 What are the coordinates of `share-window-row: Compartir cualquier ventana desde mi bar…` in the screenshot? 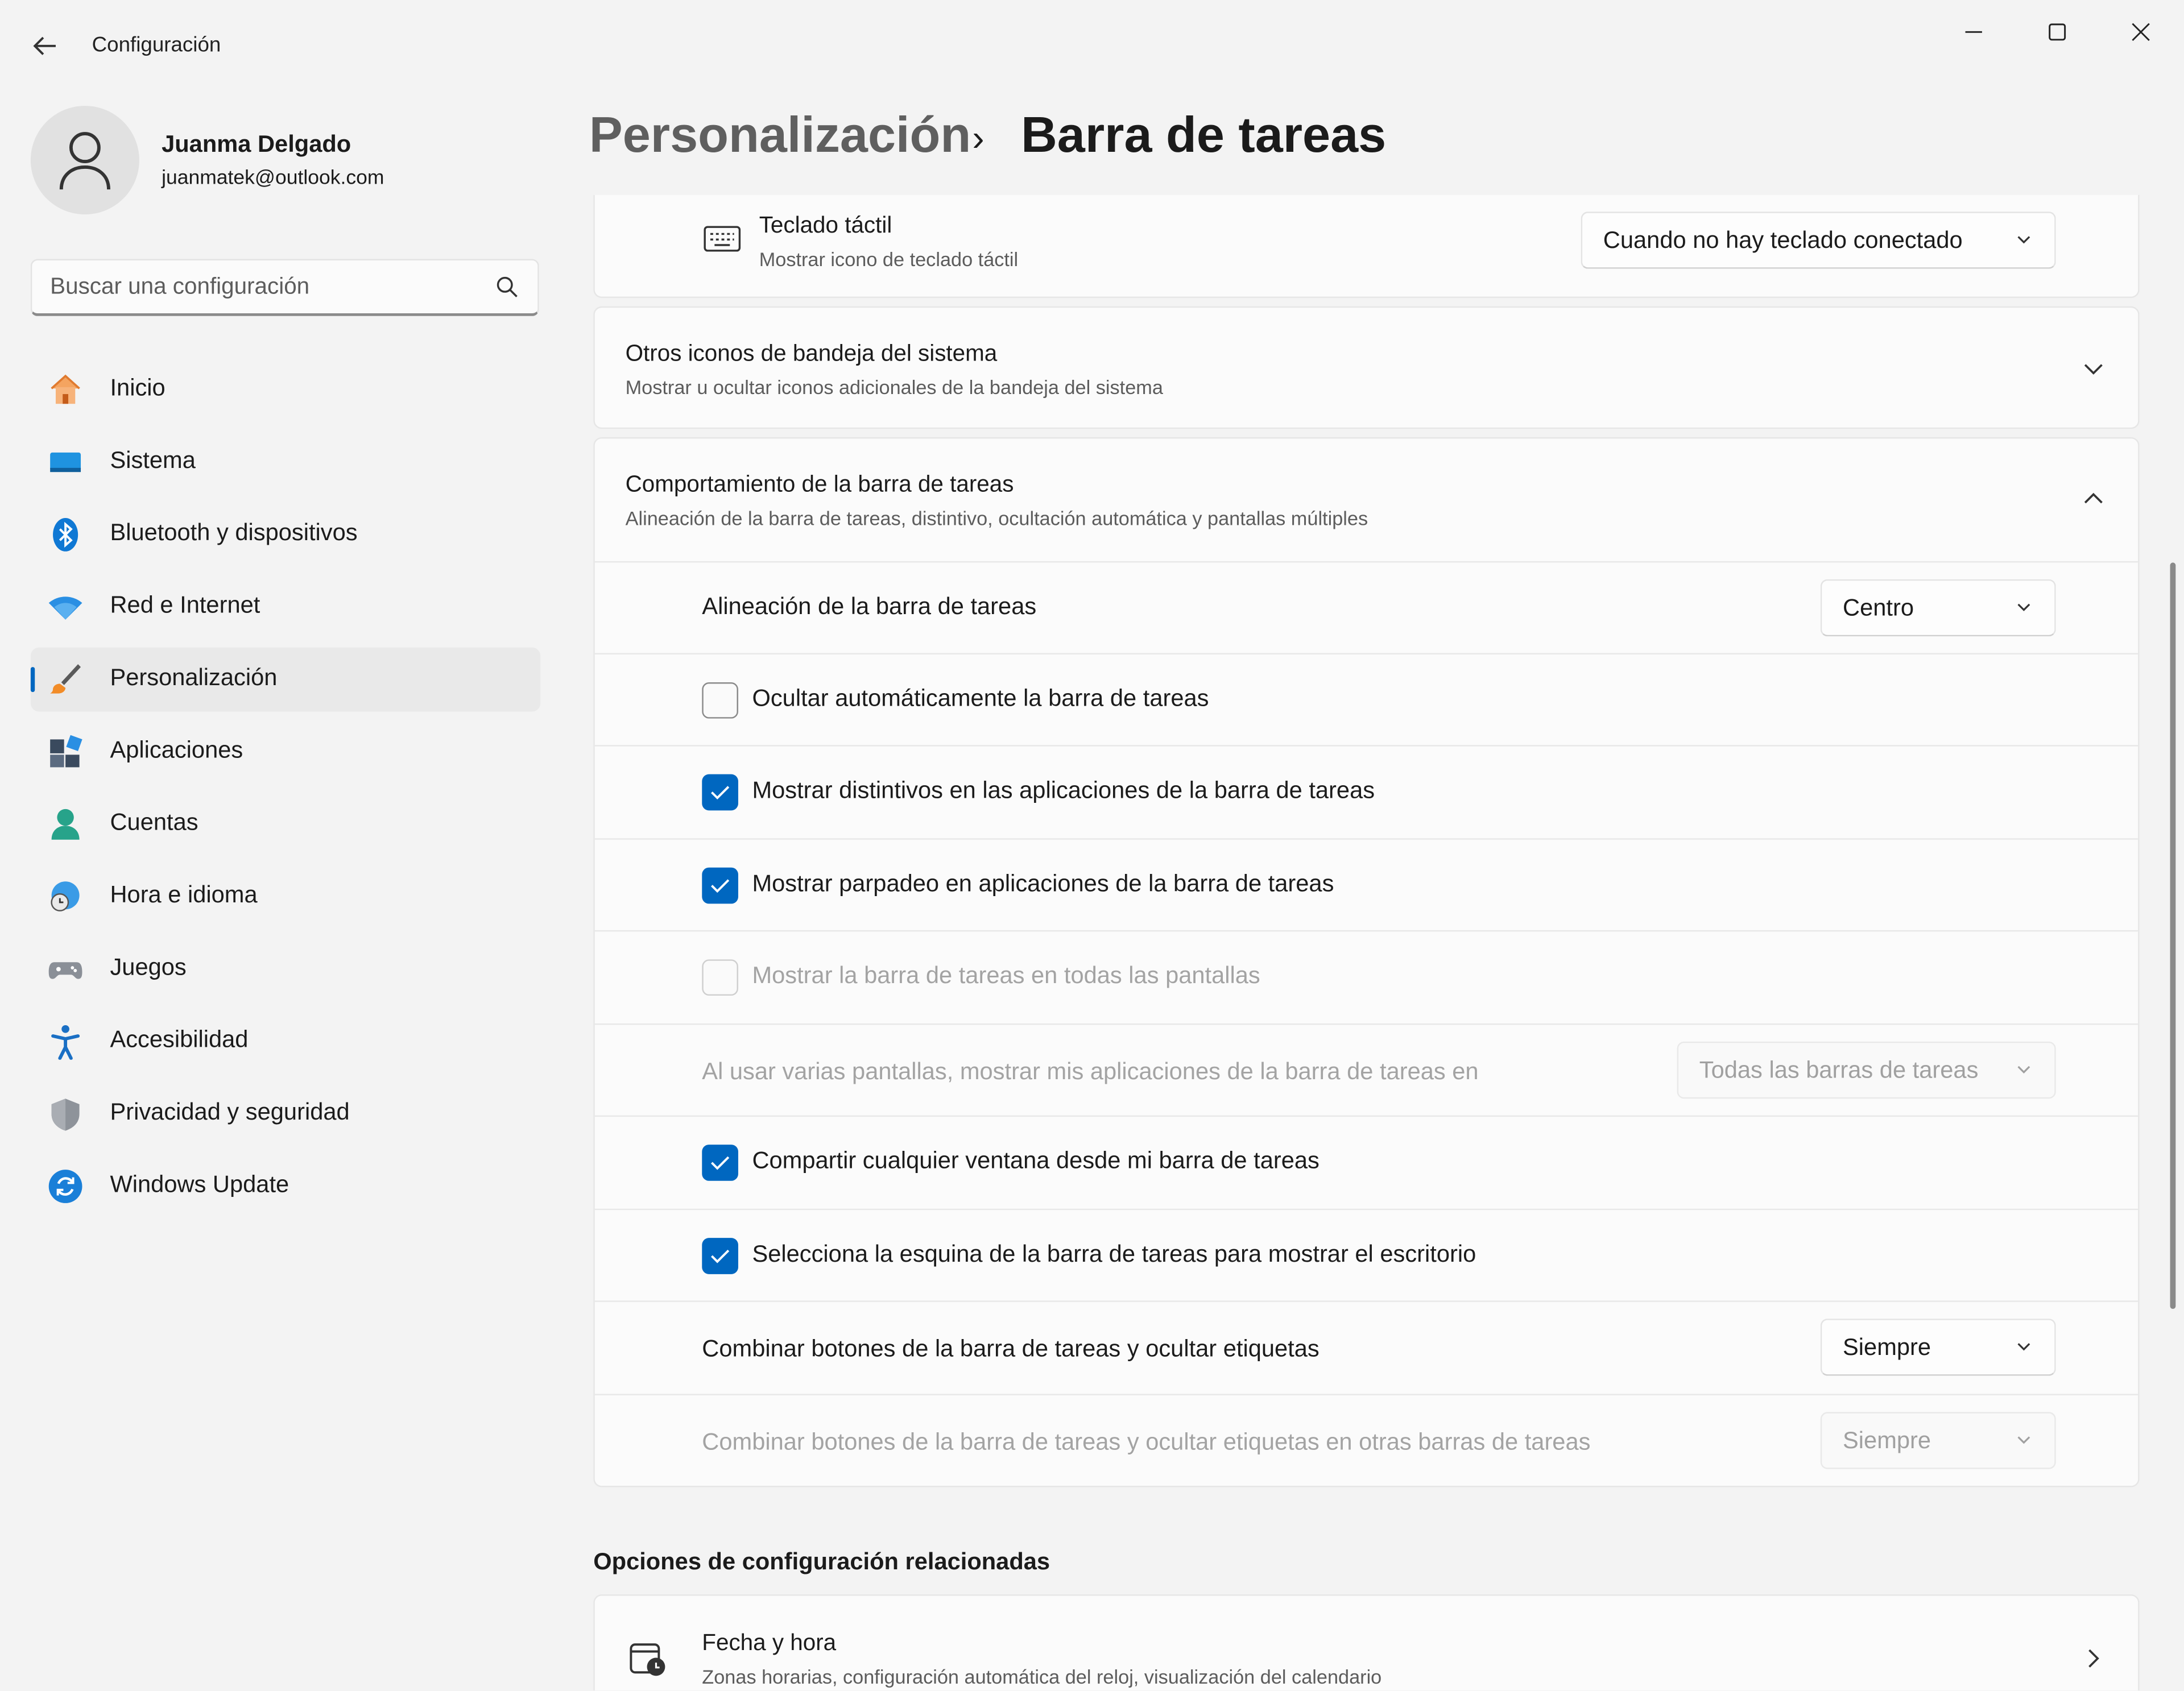 It's located at (1366, 1162).